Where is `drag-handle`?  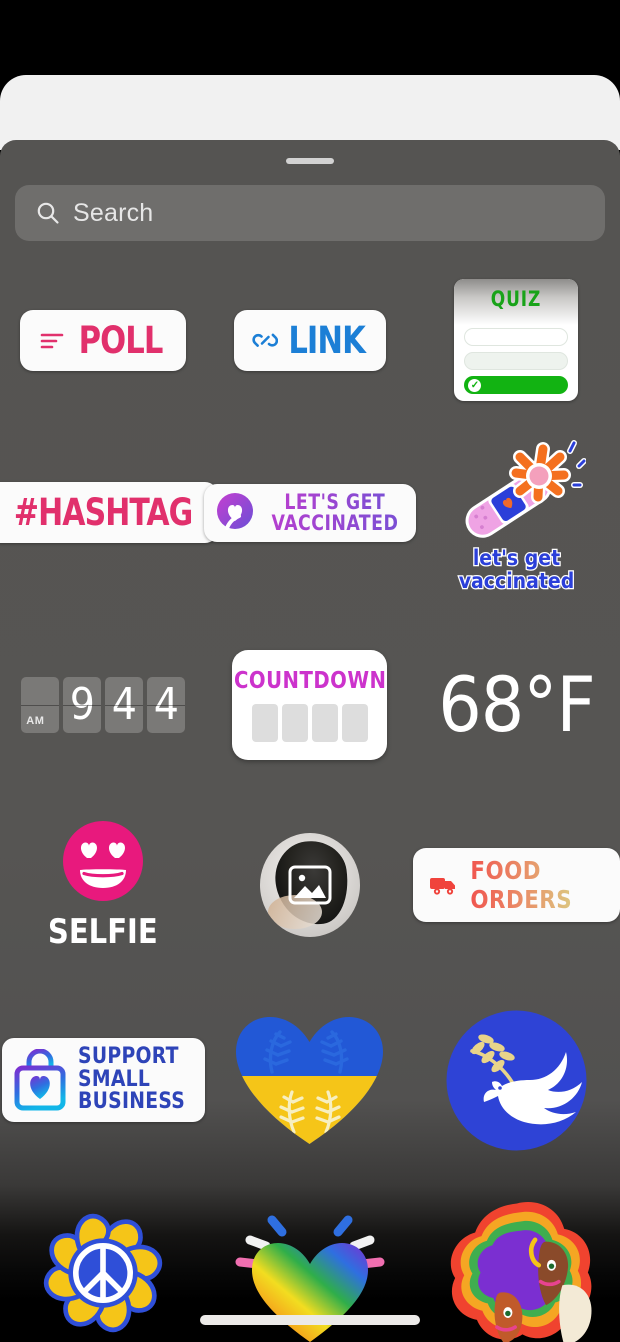 drag-handle is located at coordinates (310, 161).